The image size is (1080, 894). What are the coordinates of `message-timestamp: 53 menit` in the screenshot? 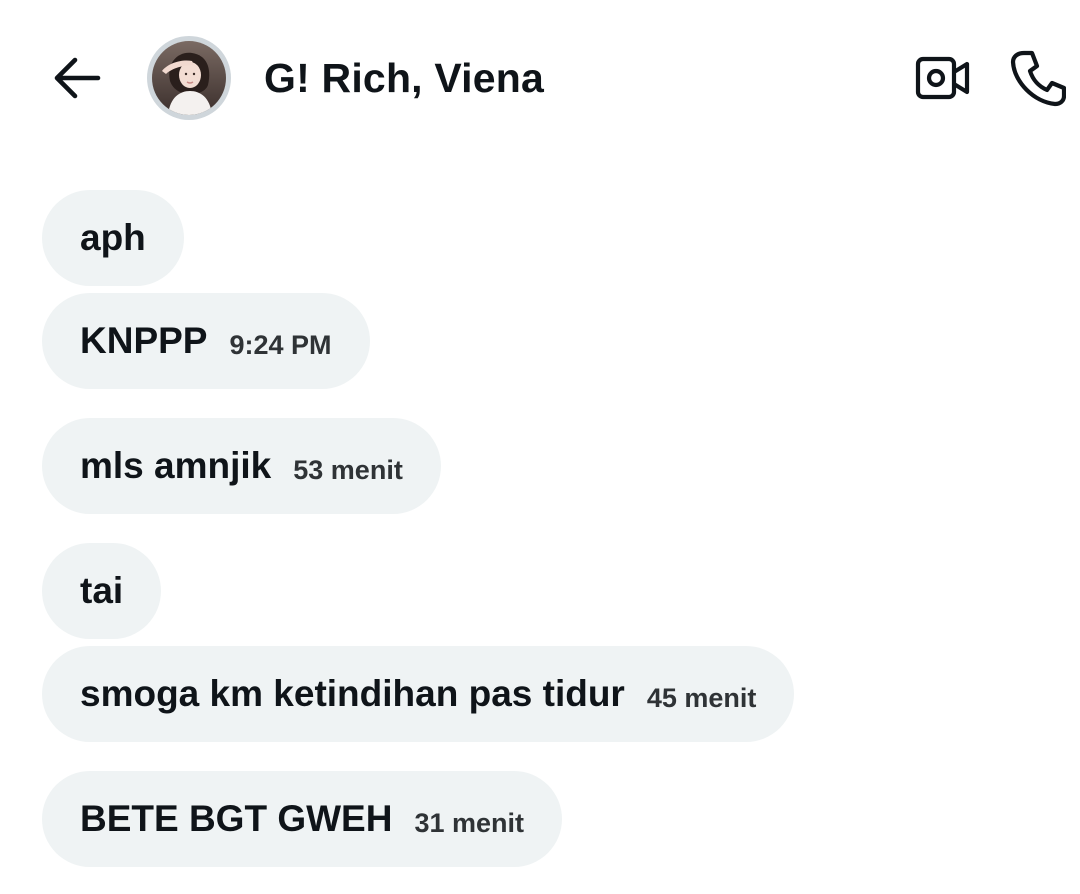 It's located at (348, 470).